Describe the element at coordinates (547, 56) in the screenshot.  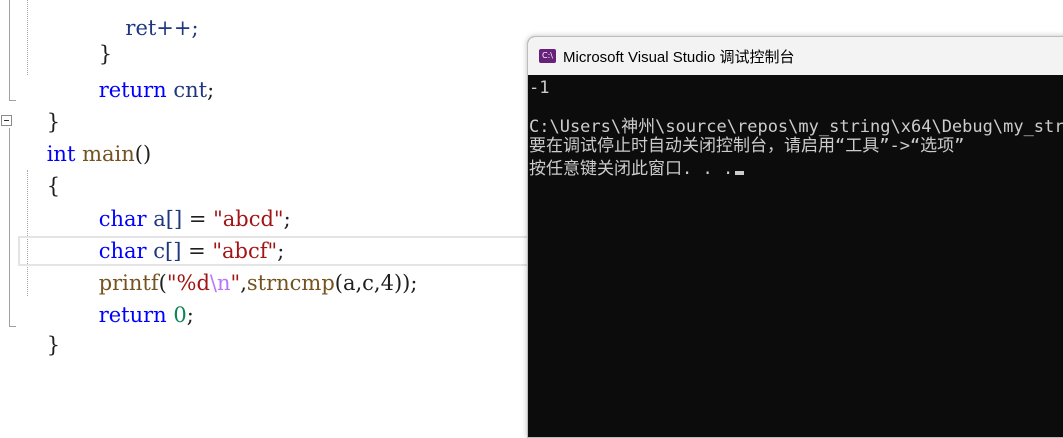
I see `console-app-icon: C:\` at that location.